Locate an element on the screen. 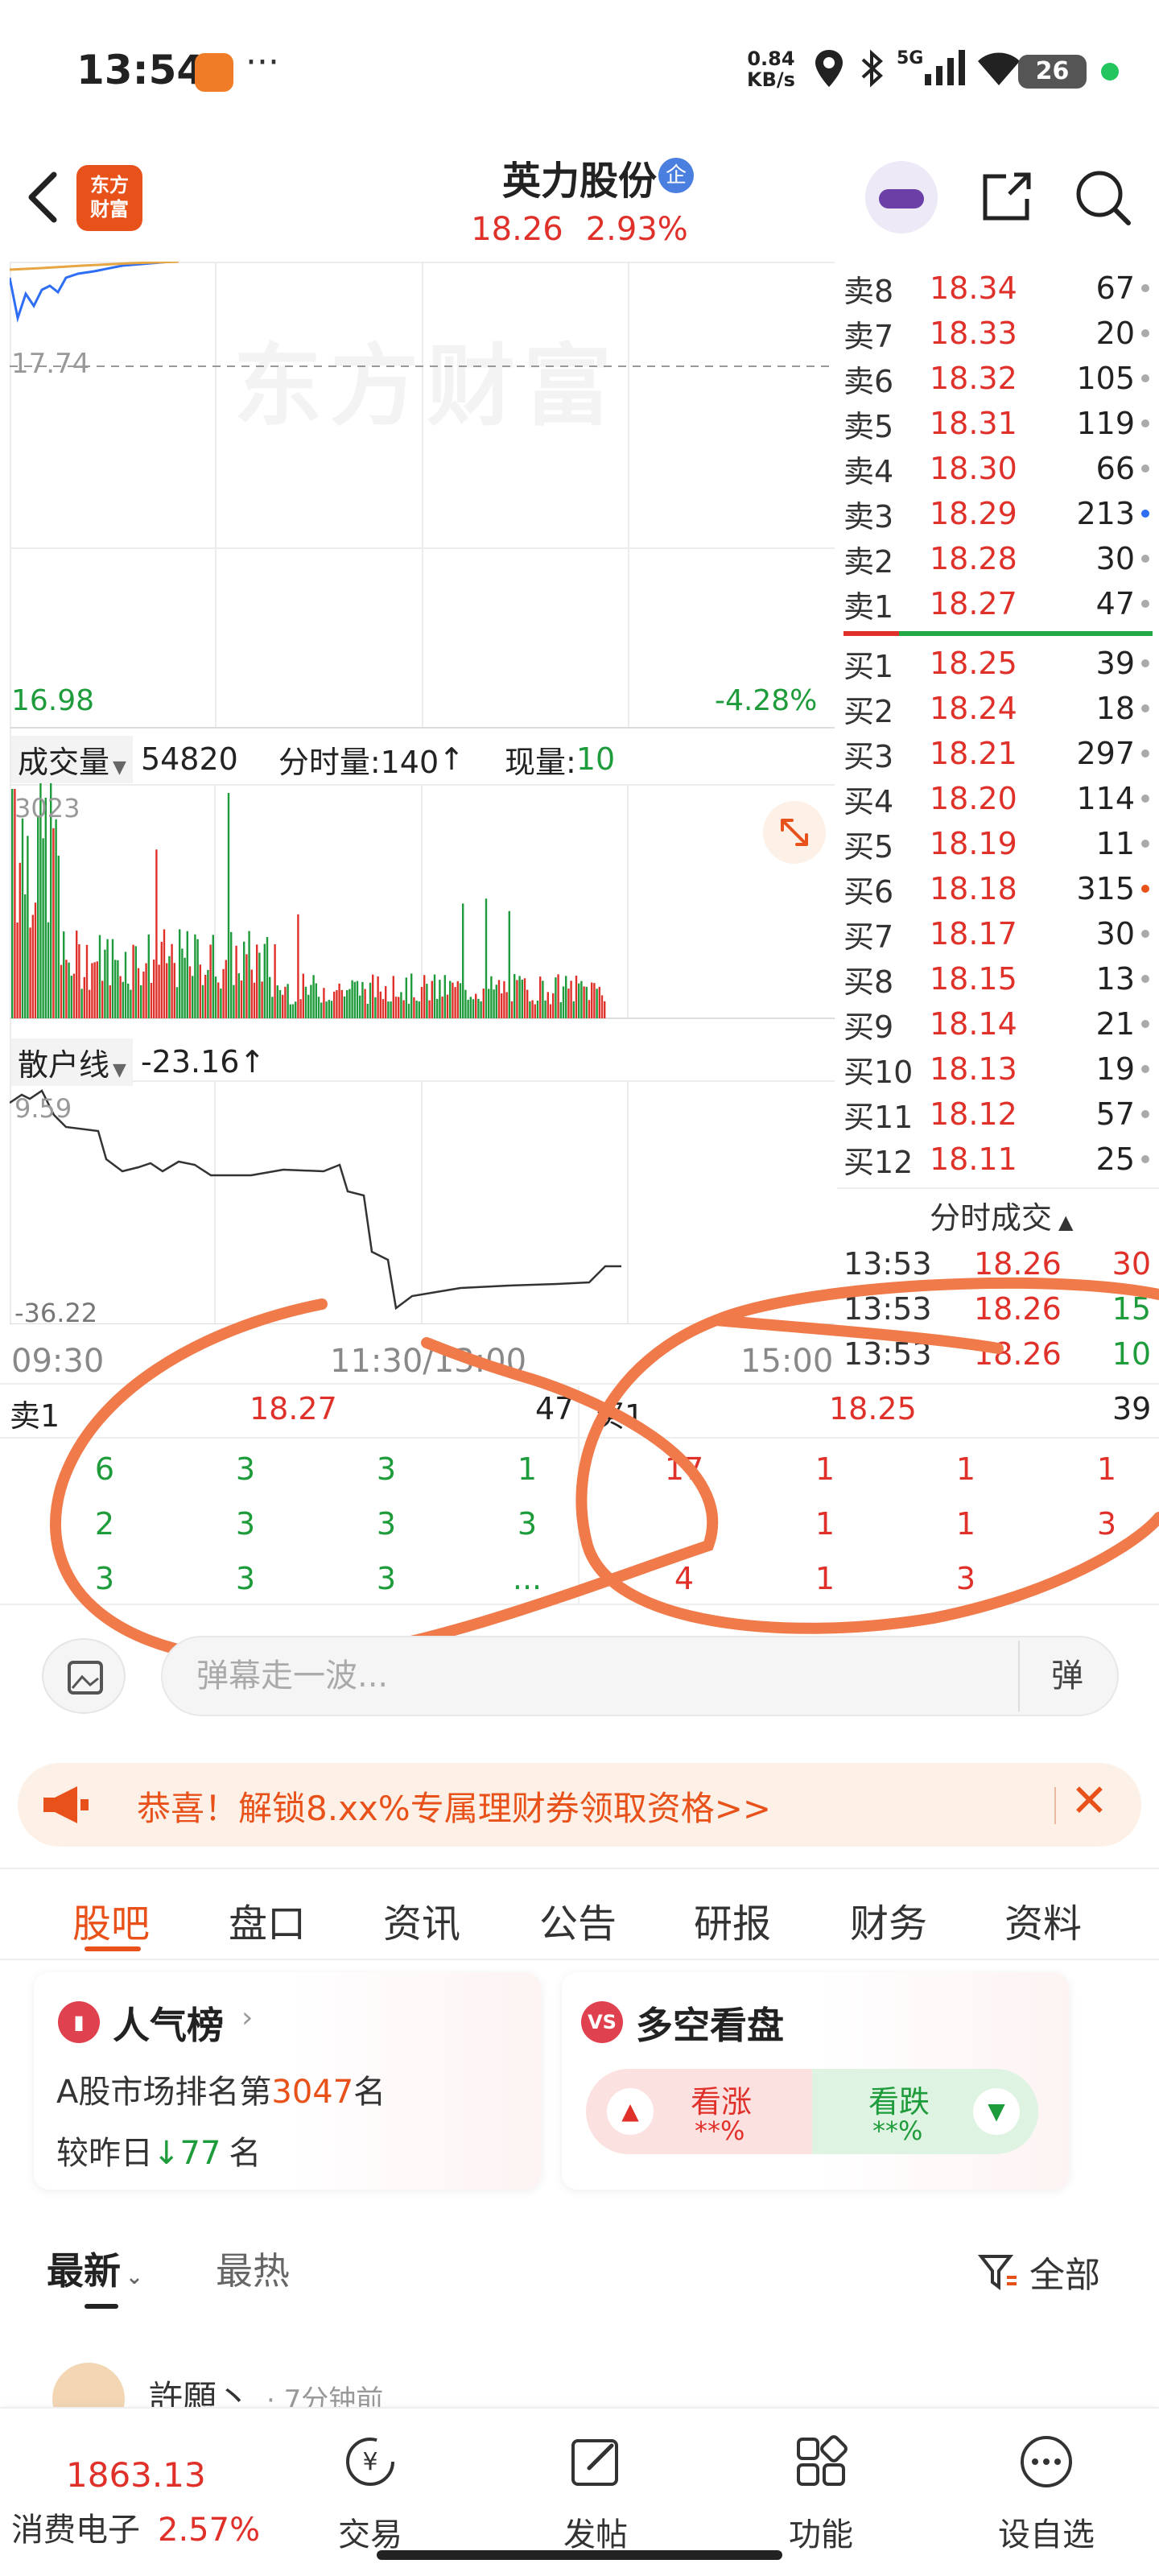 The width and height of the screenshot is (1159, 2576). nav-post: 发帖 is located at coordinates (595, 2494).